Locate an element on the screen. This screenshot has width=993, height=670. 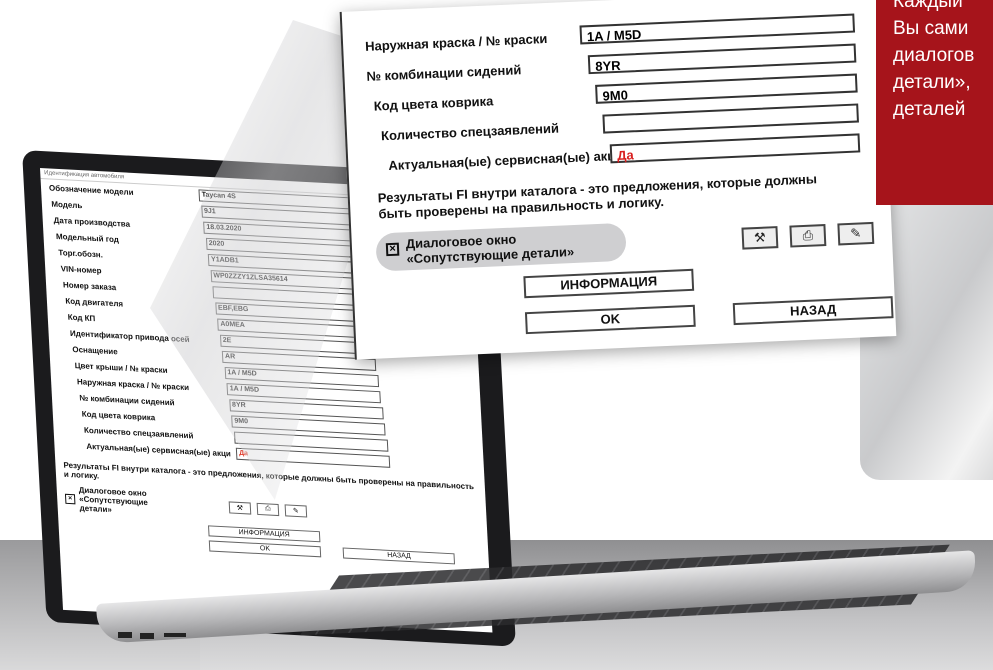
checkbox-highlight: × Диалоговое окно «Сопутствующие детали» is located at coordinates (501, 247).